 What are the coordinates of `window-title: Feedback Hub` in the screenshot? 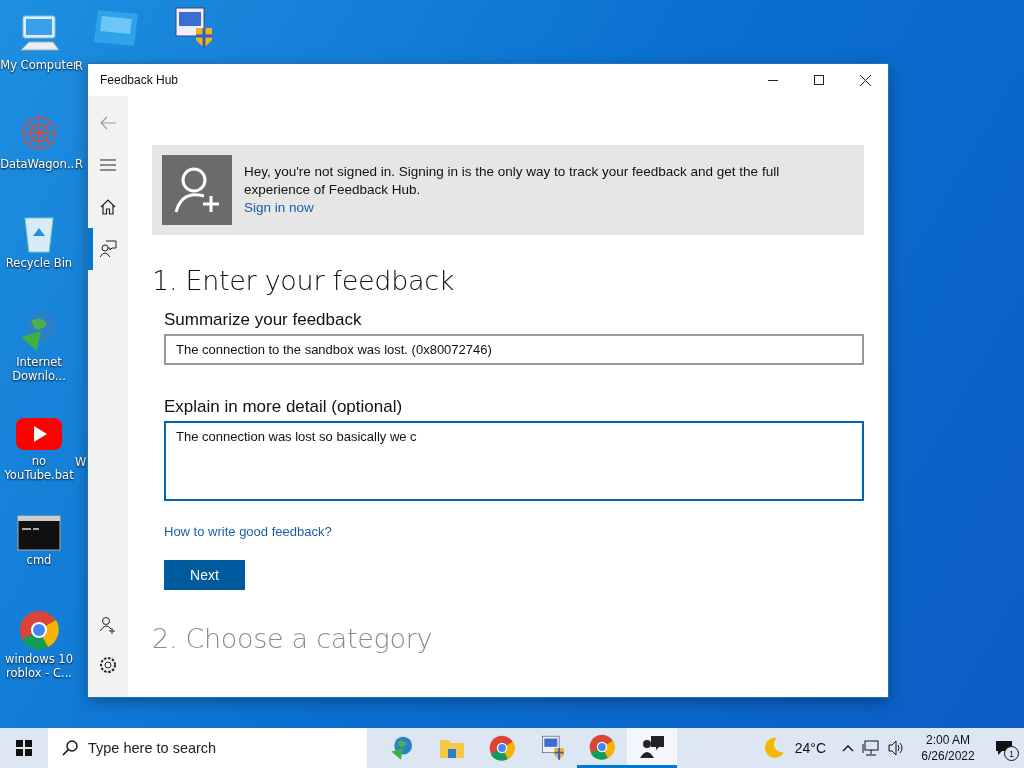 It's located at (140, 80).